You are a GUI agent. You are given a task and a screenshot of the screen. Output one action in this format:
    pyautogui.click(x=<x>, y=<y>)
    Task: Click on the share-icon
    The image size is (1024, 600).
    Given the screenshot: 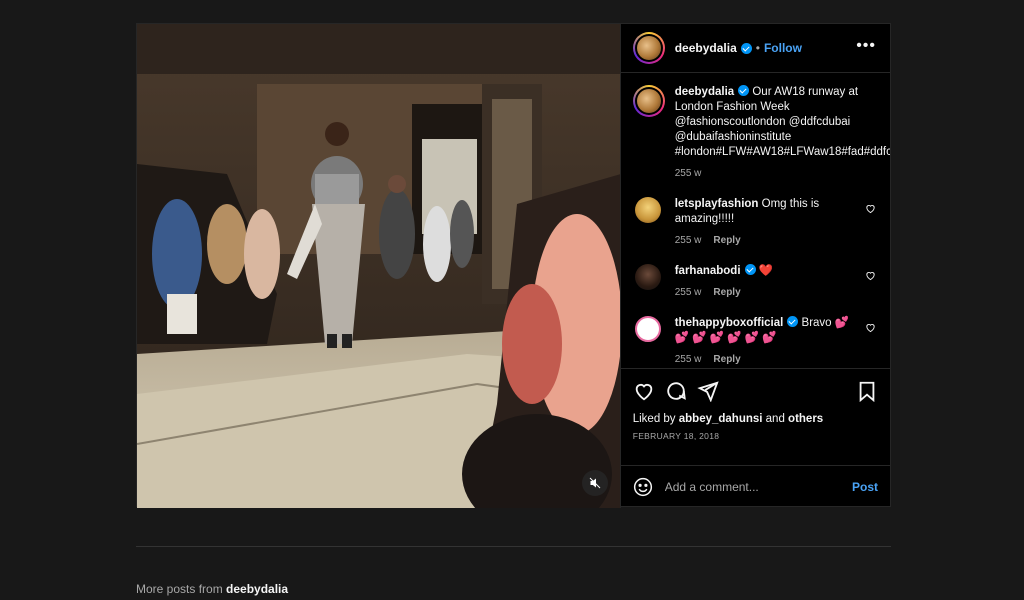 What is the action you would take?
    pyautogui.click(x=708, y=391)
    